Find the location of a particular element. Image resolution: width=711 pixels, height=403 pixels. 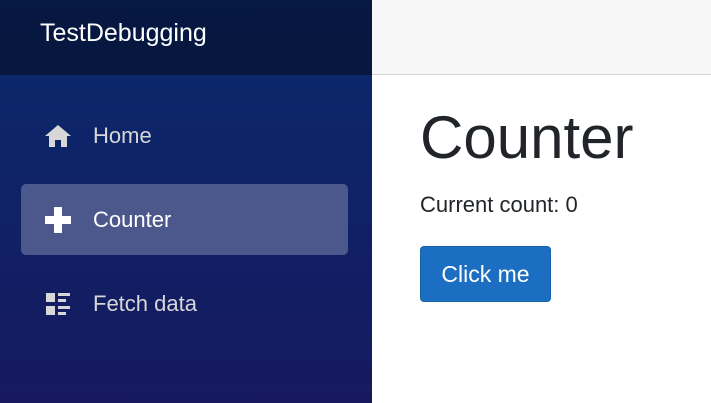

current-count-text: Current count: 0 is located at coordinates (499, 204).